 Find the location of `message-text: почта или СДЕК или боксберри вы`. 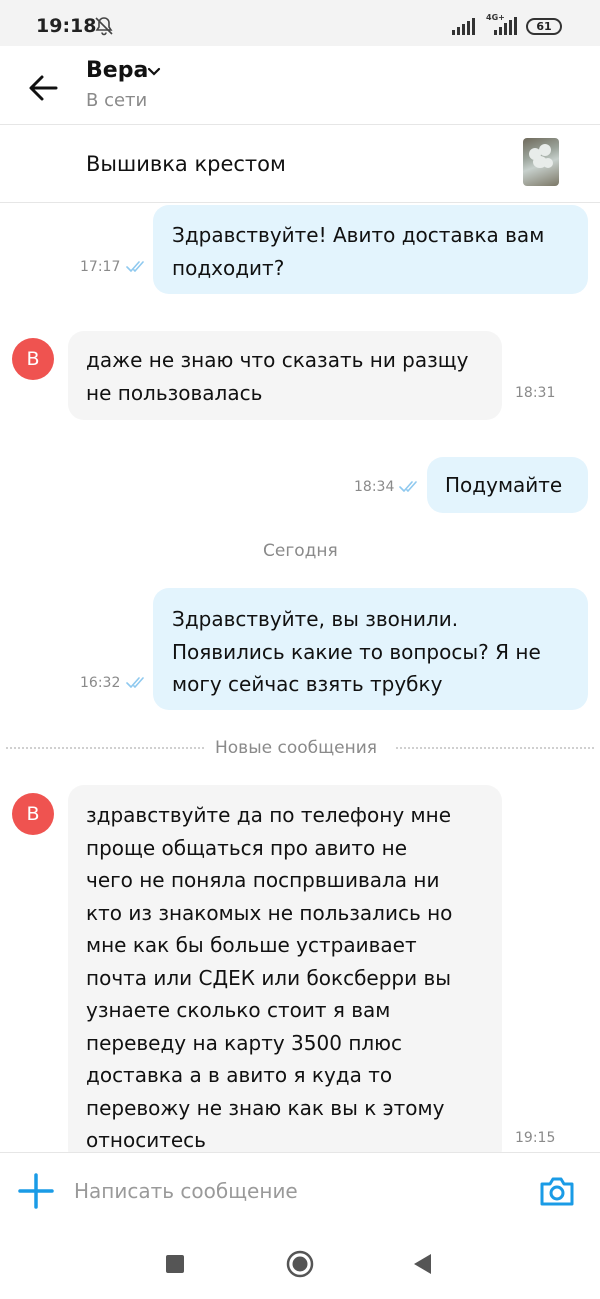

message-text: почта или СДЕК или боксберри вы is located at coordinates (269, 977).